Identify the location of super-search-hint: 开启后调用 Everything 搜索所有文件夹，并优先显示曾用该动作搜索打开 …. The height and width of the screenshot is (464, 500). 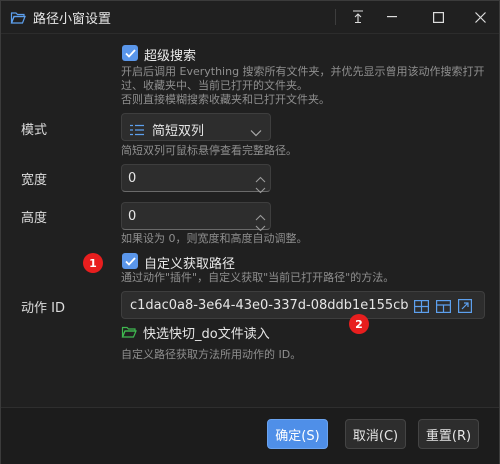
(303, 86).